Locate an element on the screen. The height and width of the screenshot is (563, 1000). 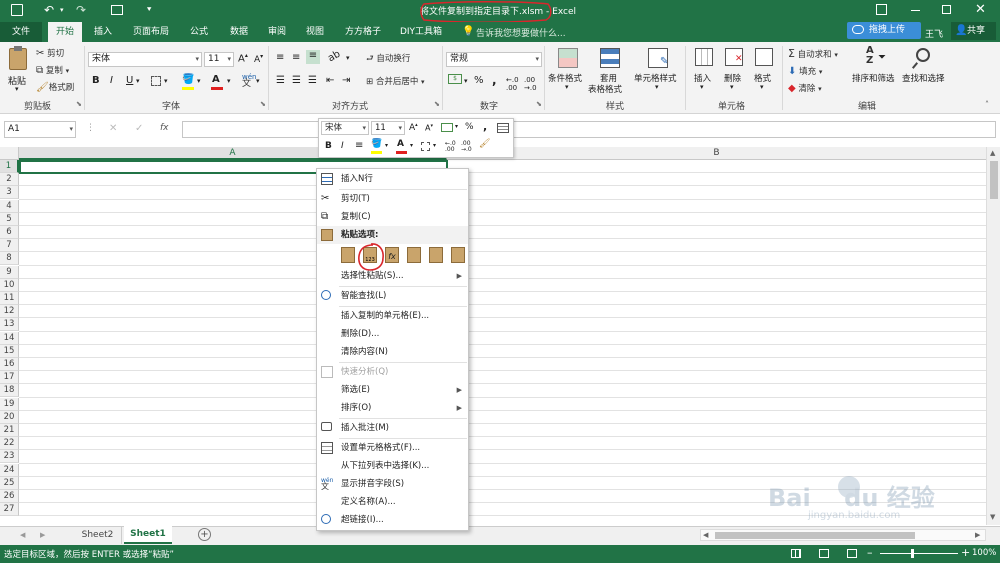
font-color-dropdown-icon: ▾ is located at coordinates (229, 81).